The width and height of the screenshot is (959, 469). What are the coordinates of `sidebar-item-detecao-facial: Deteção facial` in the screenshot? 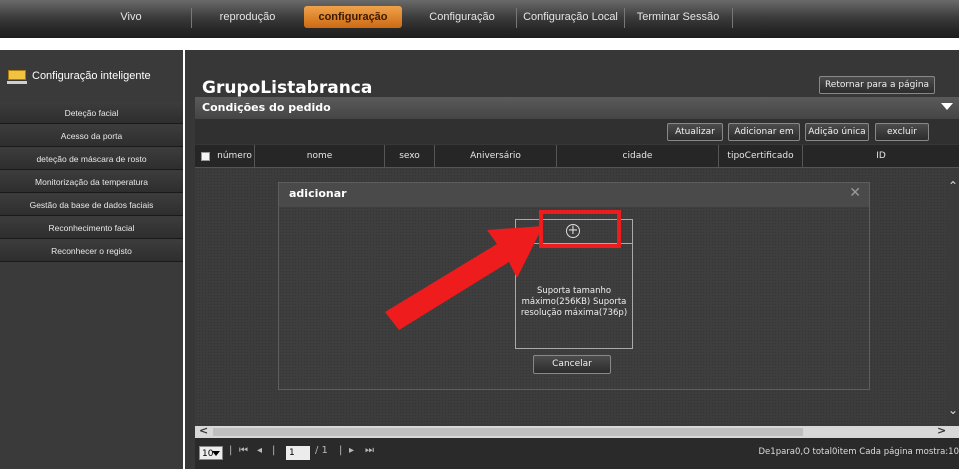 It's located at (91, 113).